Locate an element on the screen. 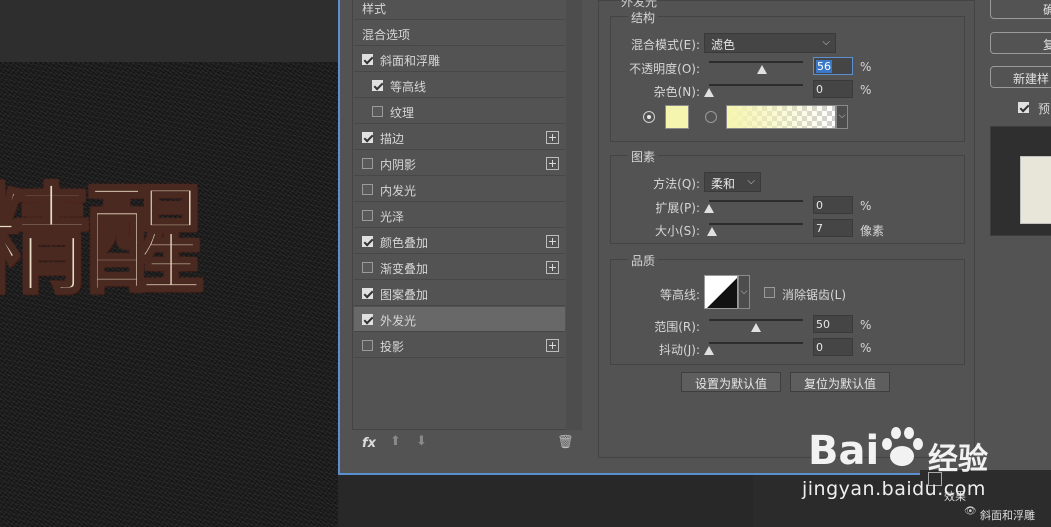 This screenshot has width=1051, height=527. contour-chevron-icon: ⌵ is located at coordinates (744, 292).